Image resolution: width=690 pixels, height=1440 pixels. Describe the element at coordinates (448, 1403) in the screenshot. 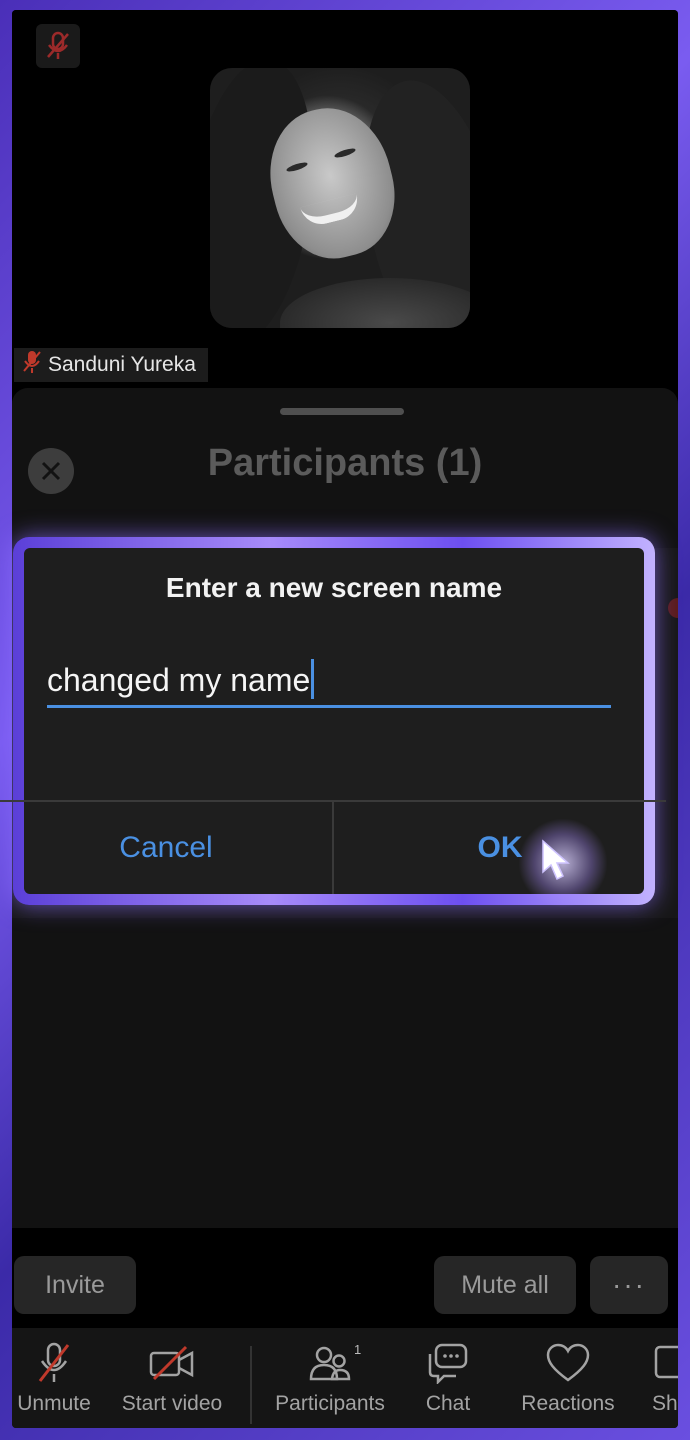

I see `chat-label: Chat` at that location.